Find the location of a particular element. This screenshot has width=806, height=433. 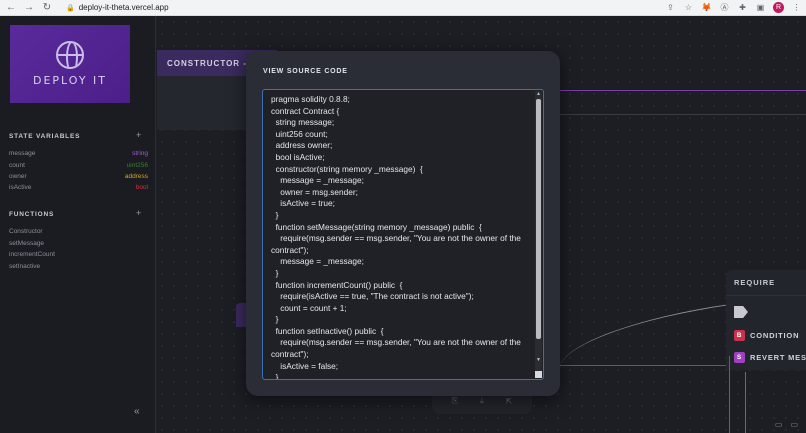

address-bar: 🔒 deploy-it-theta.vercel.app is located at coordinates (362, 7).